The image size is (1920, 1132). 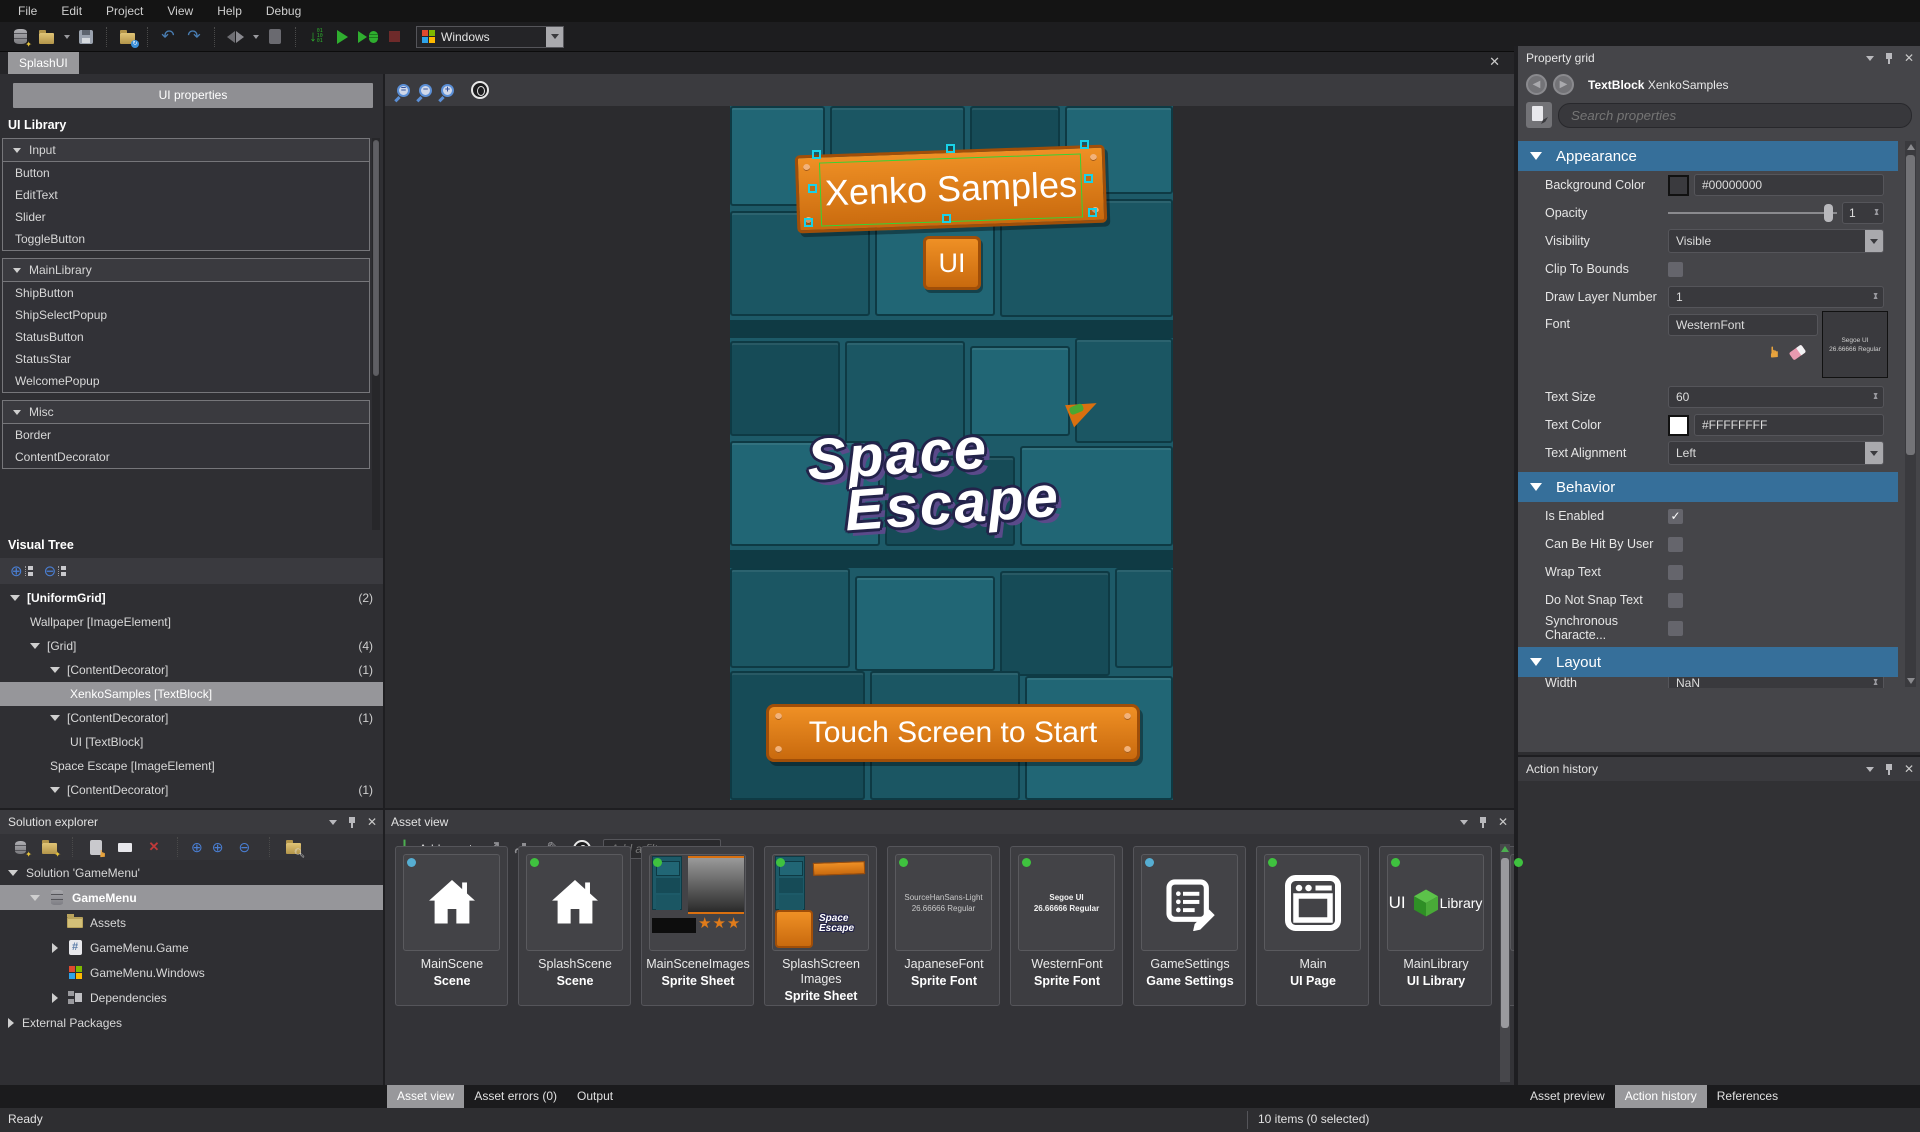 I want to click on can-be-hit-checkbox, so click(x=1675, y=544).